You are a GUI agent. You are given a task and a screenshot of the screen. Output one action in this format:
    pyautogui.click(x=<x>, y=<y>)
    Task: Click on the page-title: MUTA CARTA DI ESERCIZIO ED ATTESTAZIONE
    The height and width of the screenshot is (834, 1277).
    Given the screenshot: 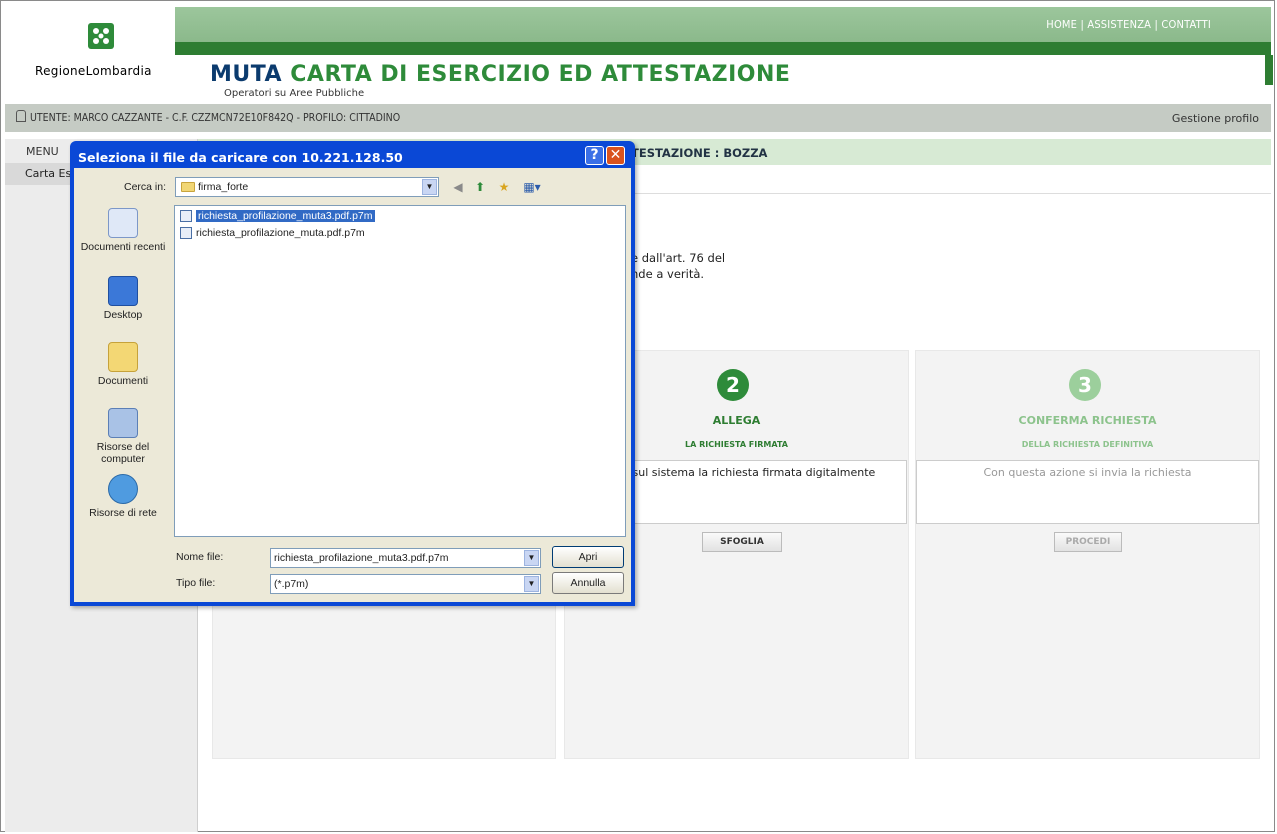 What is the action you would take?
    pyautogui.click(x=500, y=74)
    